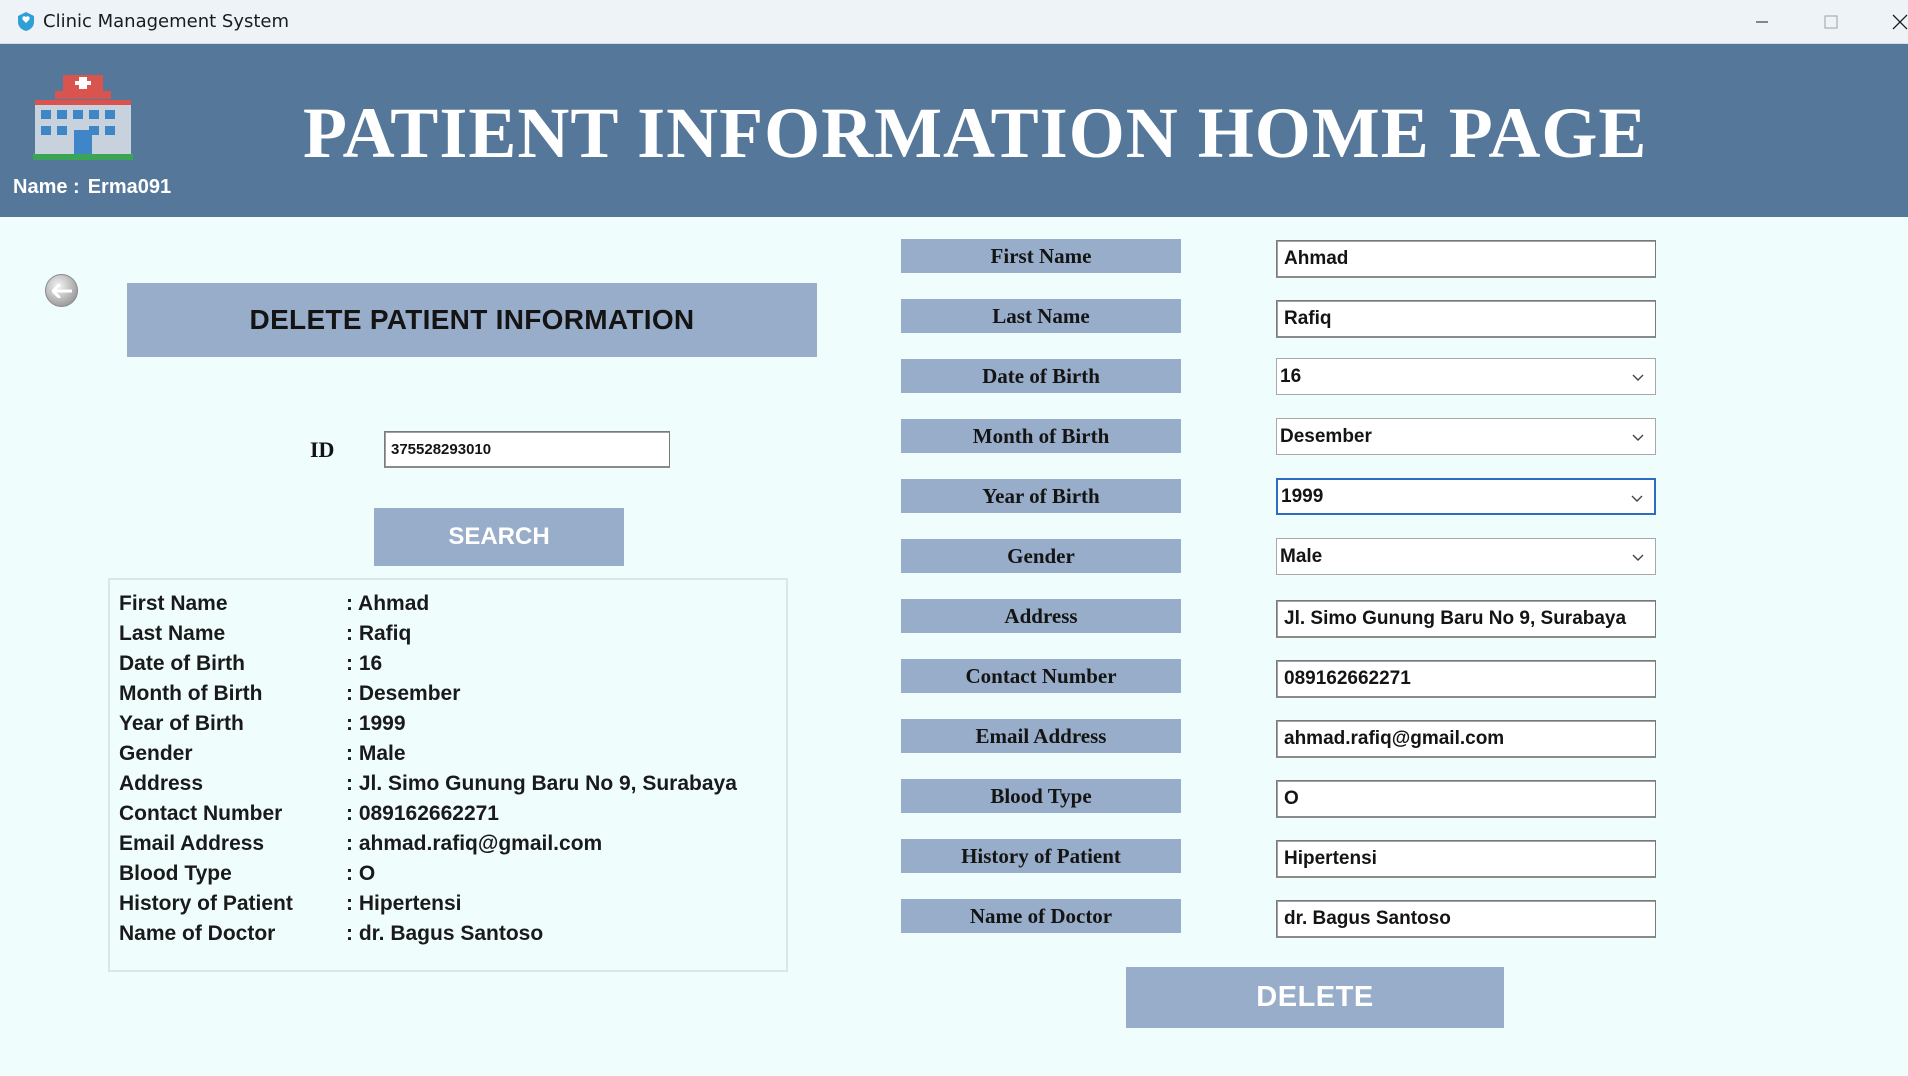  I want to click on email-address-label: Email Address, so click(1041, 736).